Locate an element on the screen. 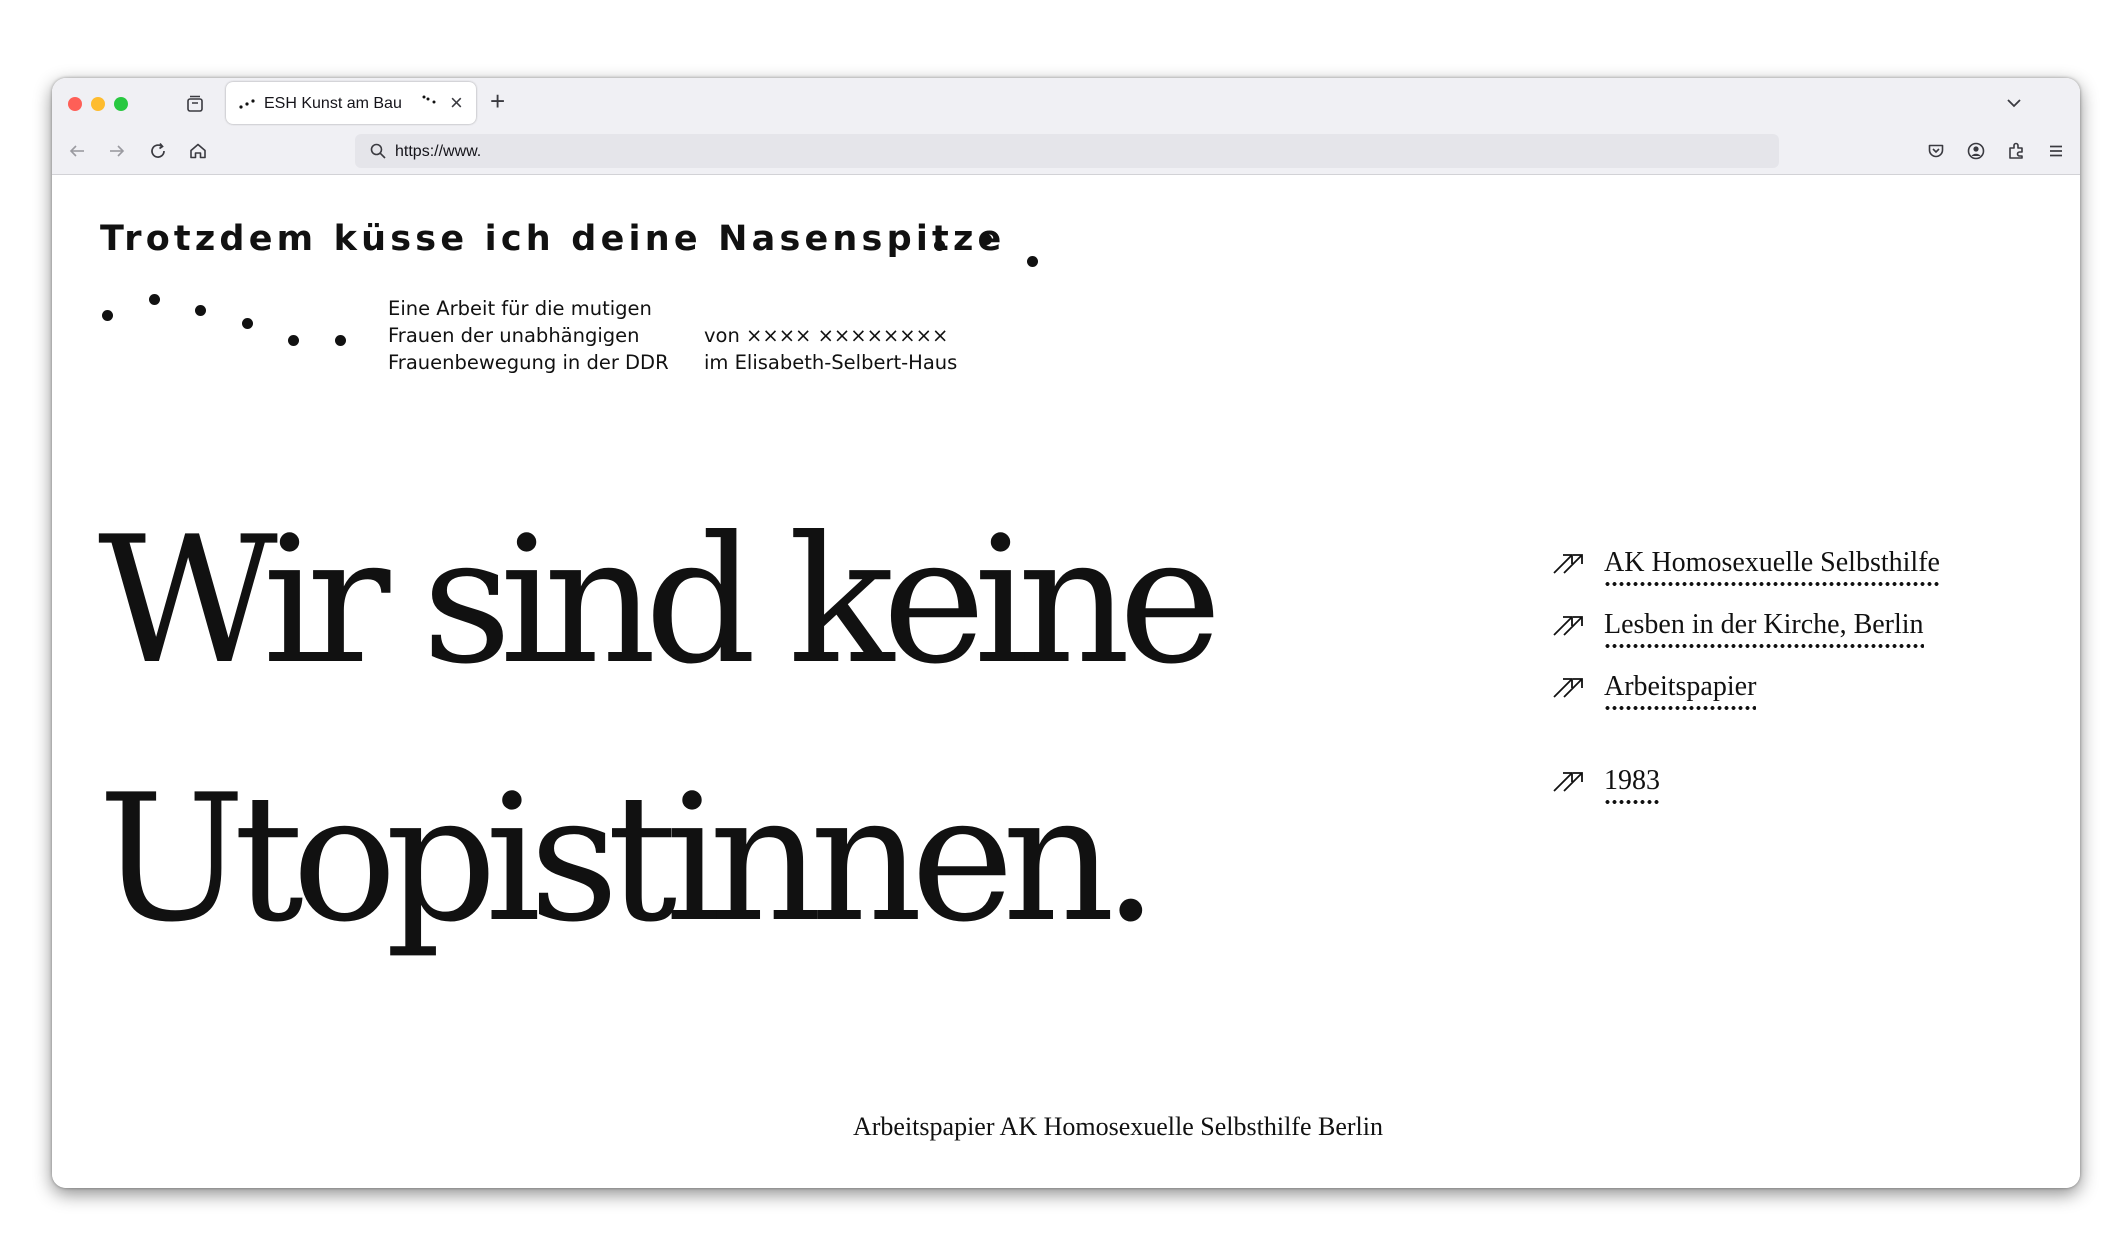  address-bar: https://www. is located at coordinates (1067, 151).